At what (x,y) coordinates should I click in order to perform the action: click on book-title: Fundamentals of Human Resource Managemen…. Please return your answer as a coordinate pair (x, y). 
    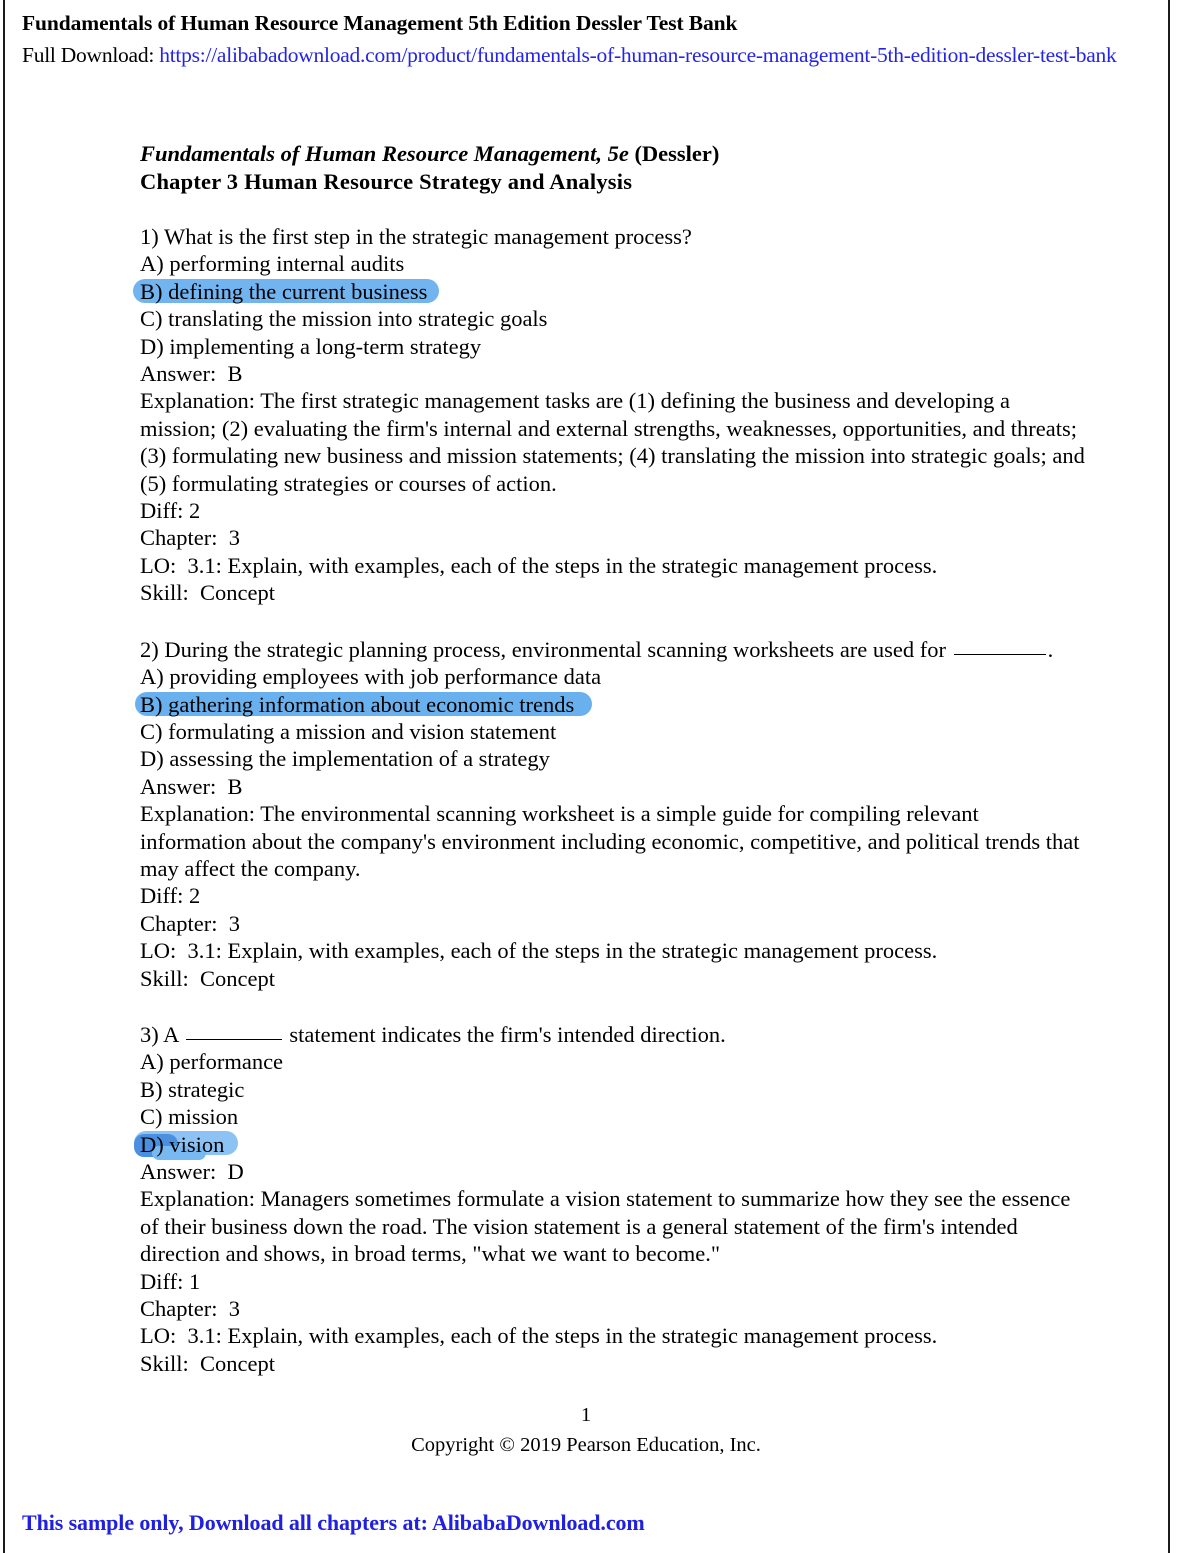
    Looking at the image, I should click on (612, 154).